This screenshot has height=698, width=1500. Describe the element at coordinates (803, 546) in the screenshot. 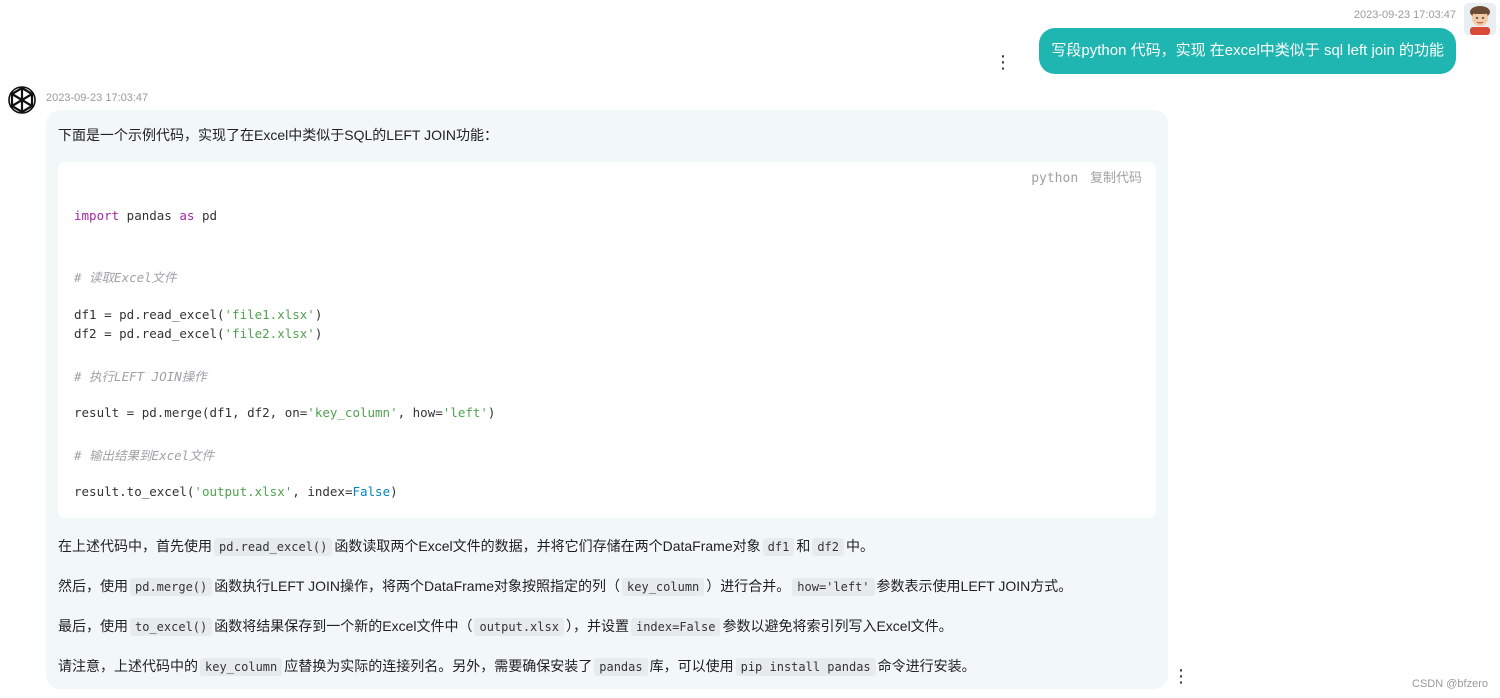

I see `text: 和` at that location.